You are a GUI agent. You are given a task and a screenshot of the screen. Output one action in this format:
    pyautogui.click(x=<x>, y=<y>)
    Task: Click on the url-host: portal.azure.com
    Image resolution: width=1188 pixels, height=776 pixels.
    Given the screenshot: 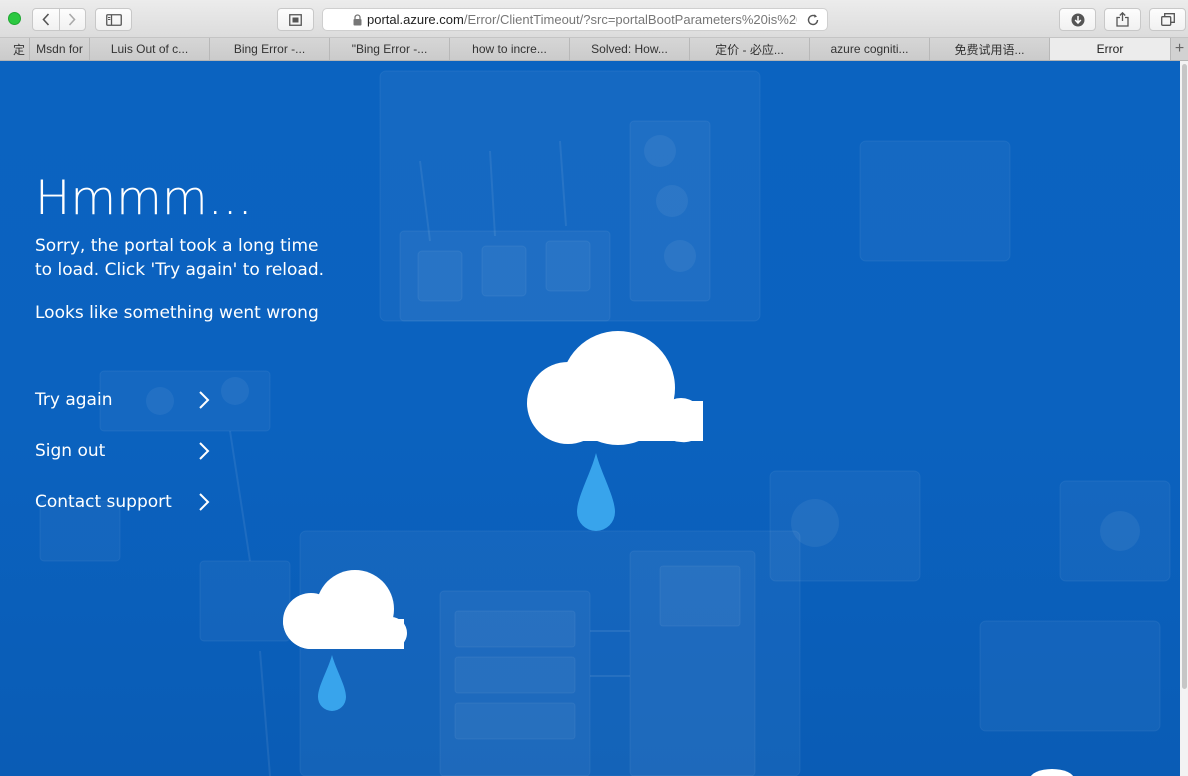 What is the action you would take?
    pyautogui.click(x=415, y=19)
    